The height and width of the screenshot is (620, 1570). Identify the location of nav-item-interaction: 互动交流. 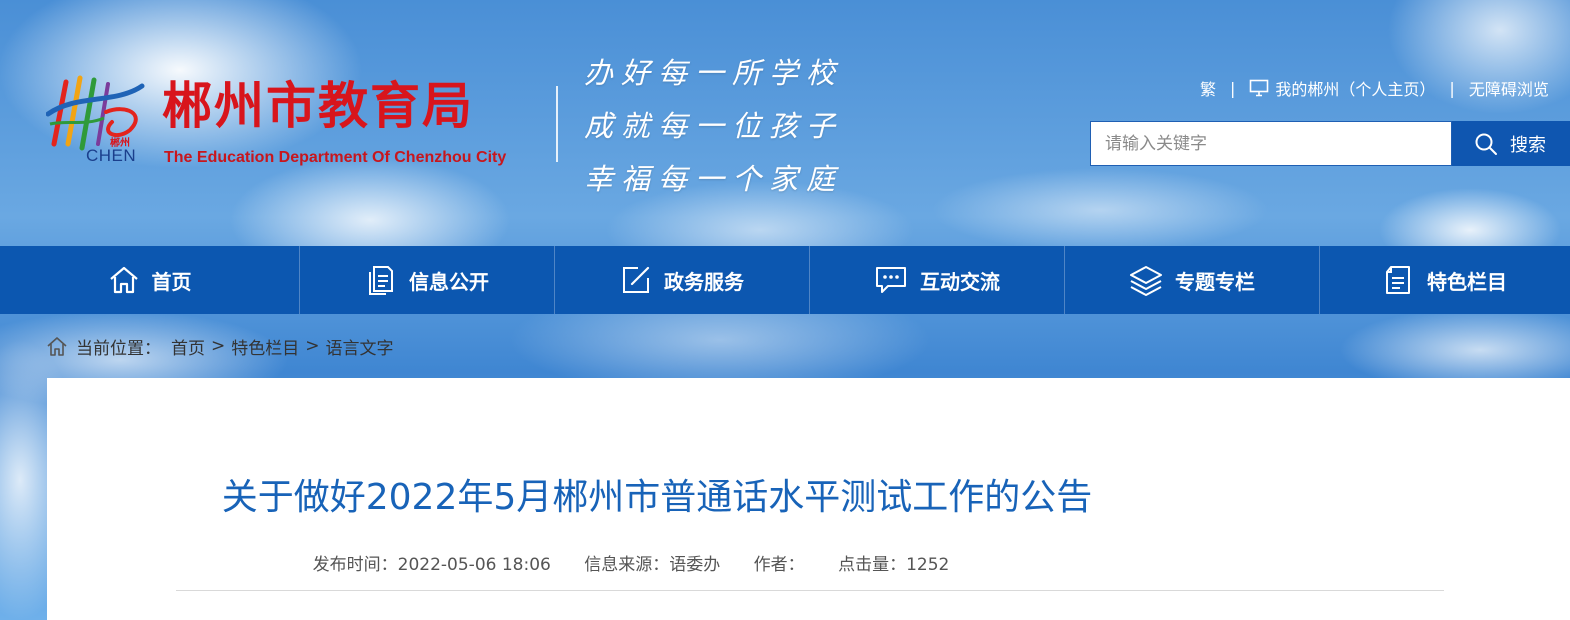
(937, 280).